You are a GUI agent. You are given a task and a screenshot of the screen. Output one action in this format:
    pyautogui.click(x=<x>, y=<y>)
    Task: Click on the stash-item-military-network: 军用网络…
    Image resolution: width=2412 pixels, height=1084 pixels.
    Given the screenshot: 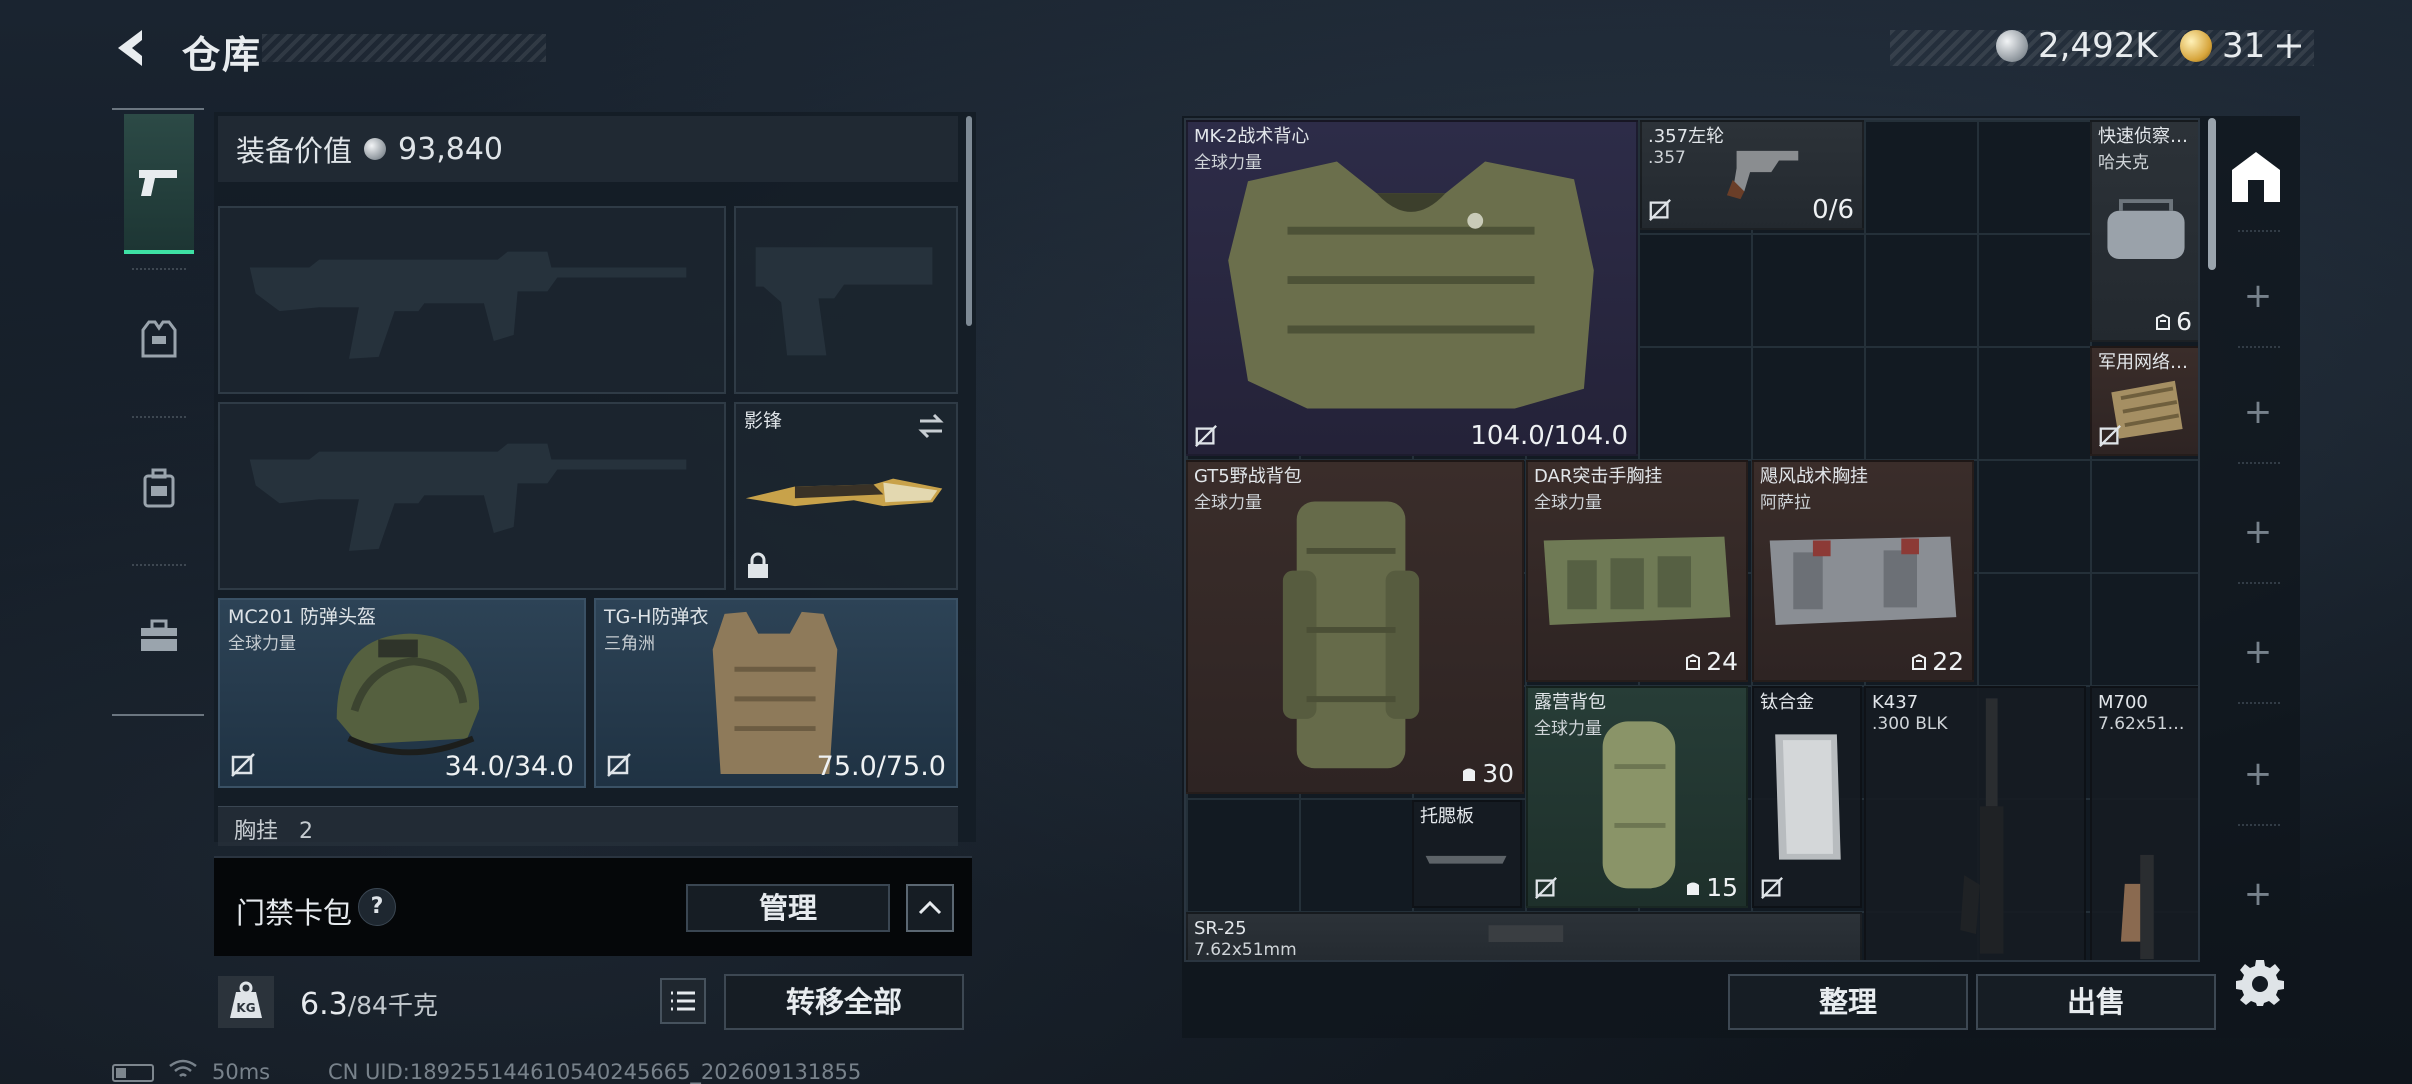 What is the action you would take?
    pyautogui.click(x=2144, y=401)
    